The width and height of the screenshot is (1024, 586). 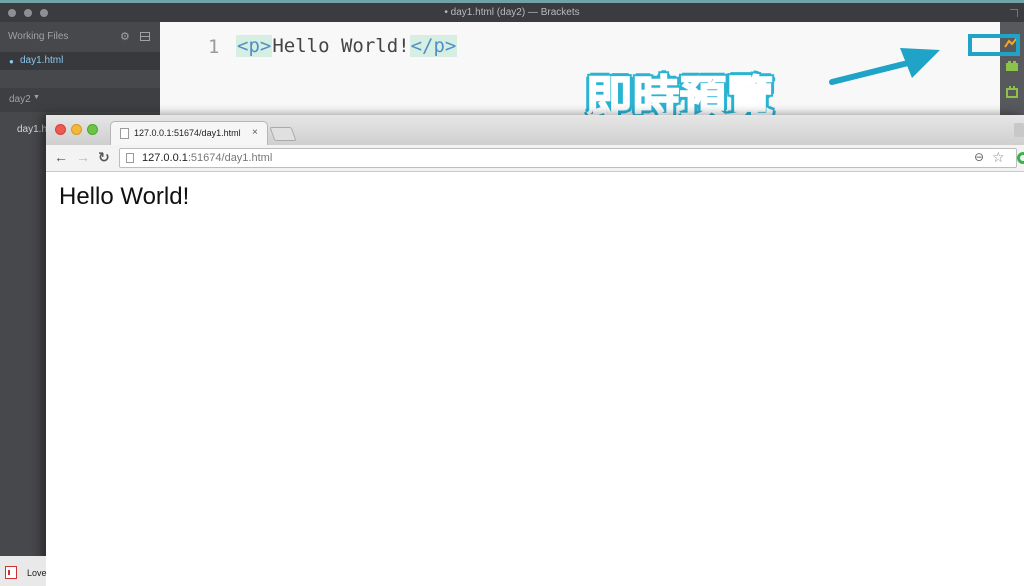 What do you see at coordinates (1012, 66) in the screenshot?
I see `extension-manager-icon` at bounding box center [1012, 66].